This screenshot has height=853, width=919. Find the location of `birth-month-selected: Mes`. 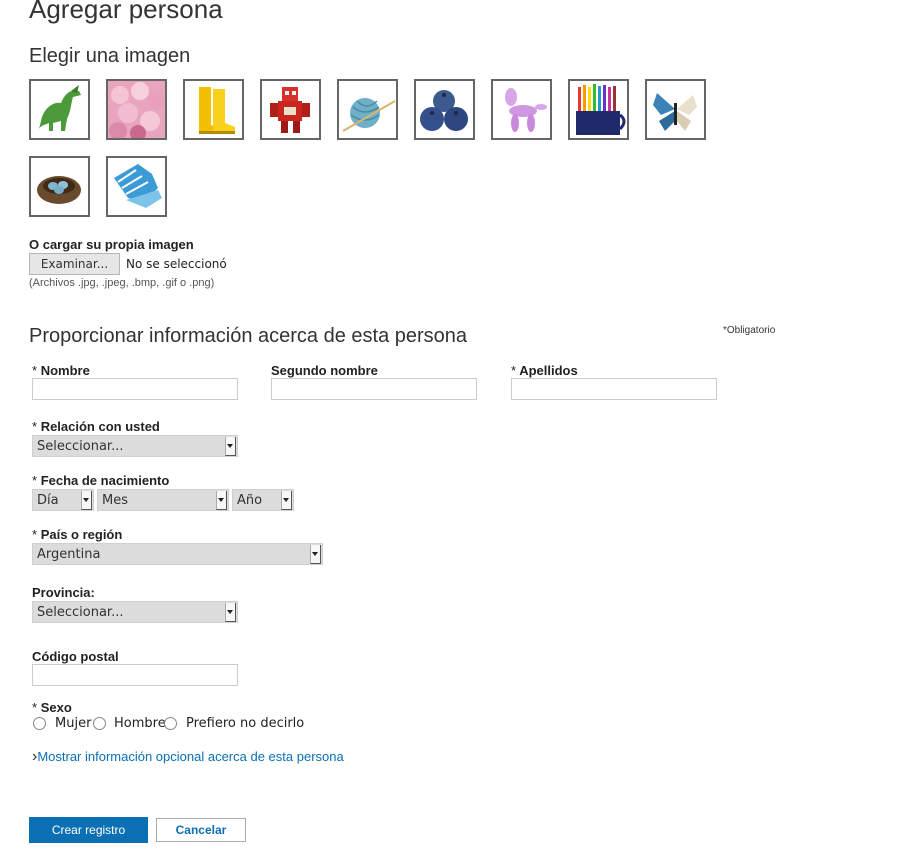

birth-month-selected: Mes is located at coordinates (115, 500).